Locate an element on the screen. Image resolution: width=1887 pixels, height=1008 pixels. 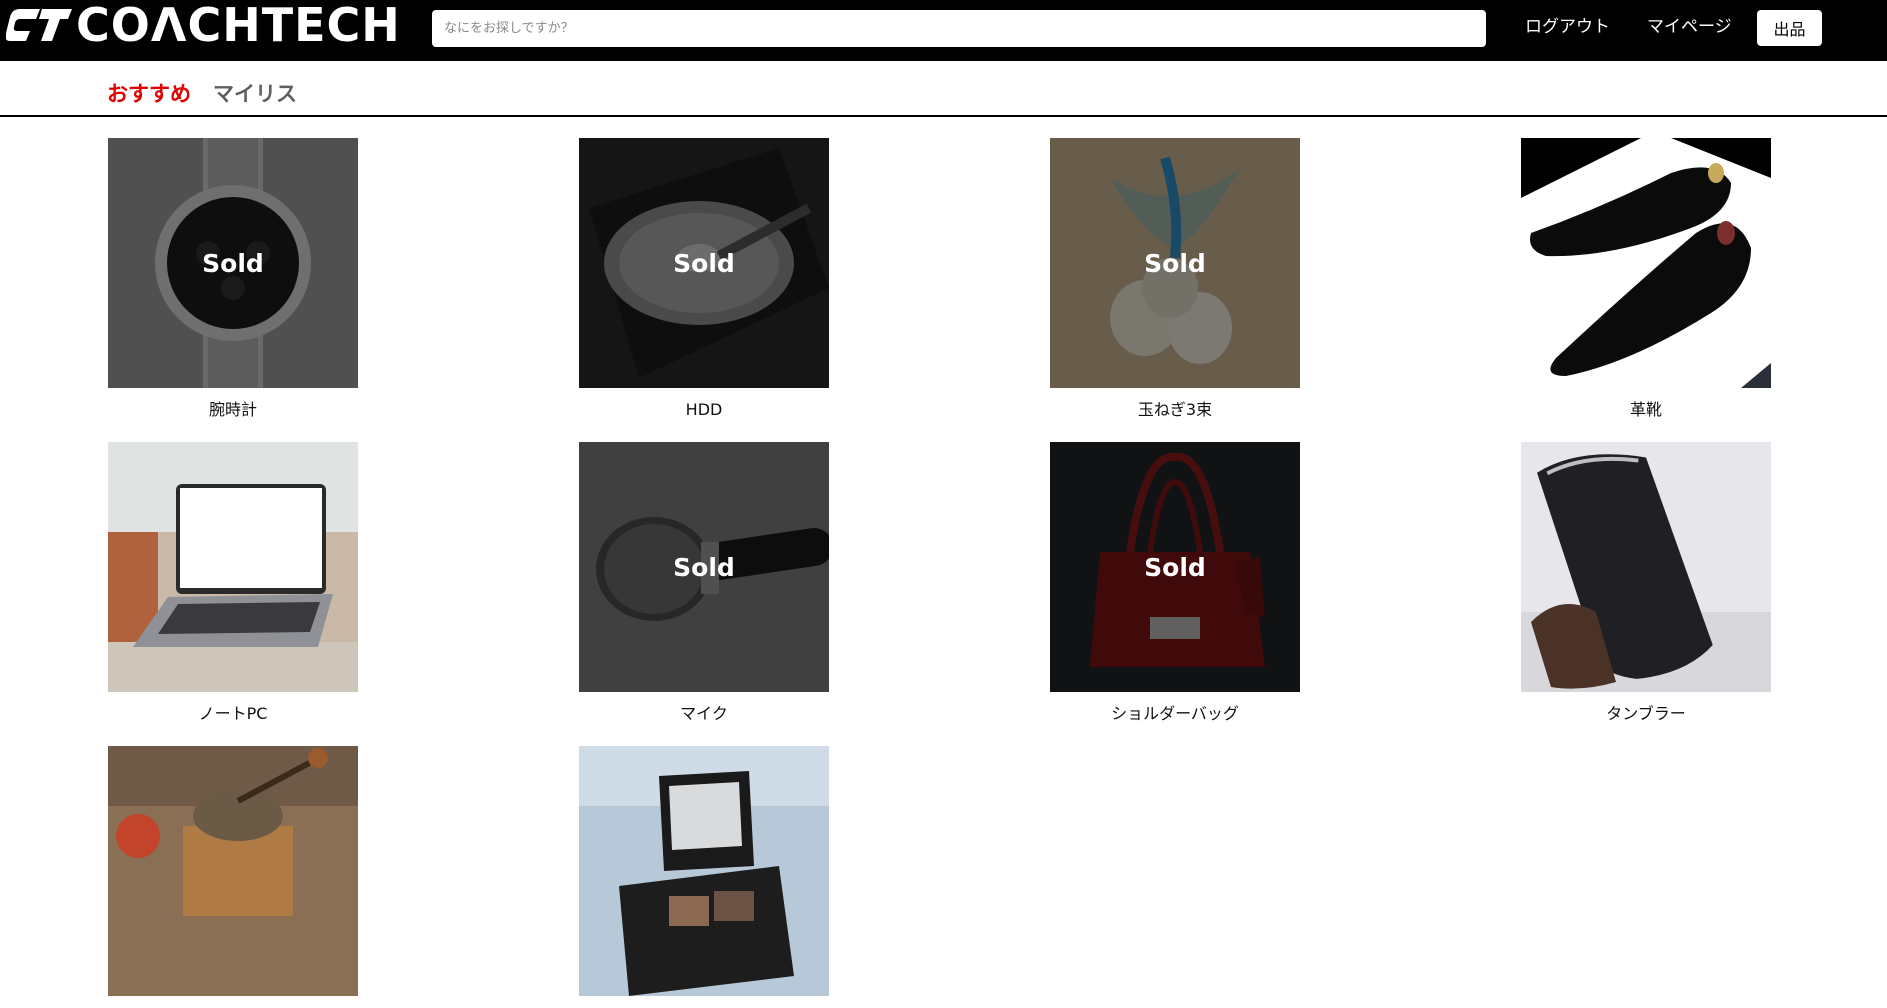
item-card: Sold 腕時計 is located at coordinates (233, 279).